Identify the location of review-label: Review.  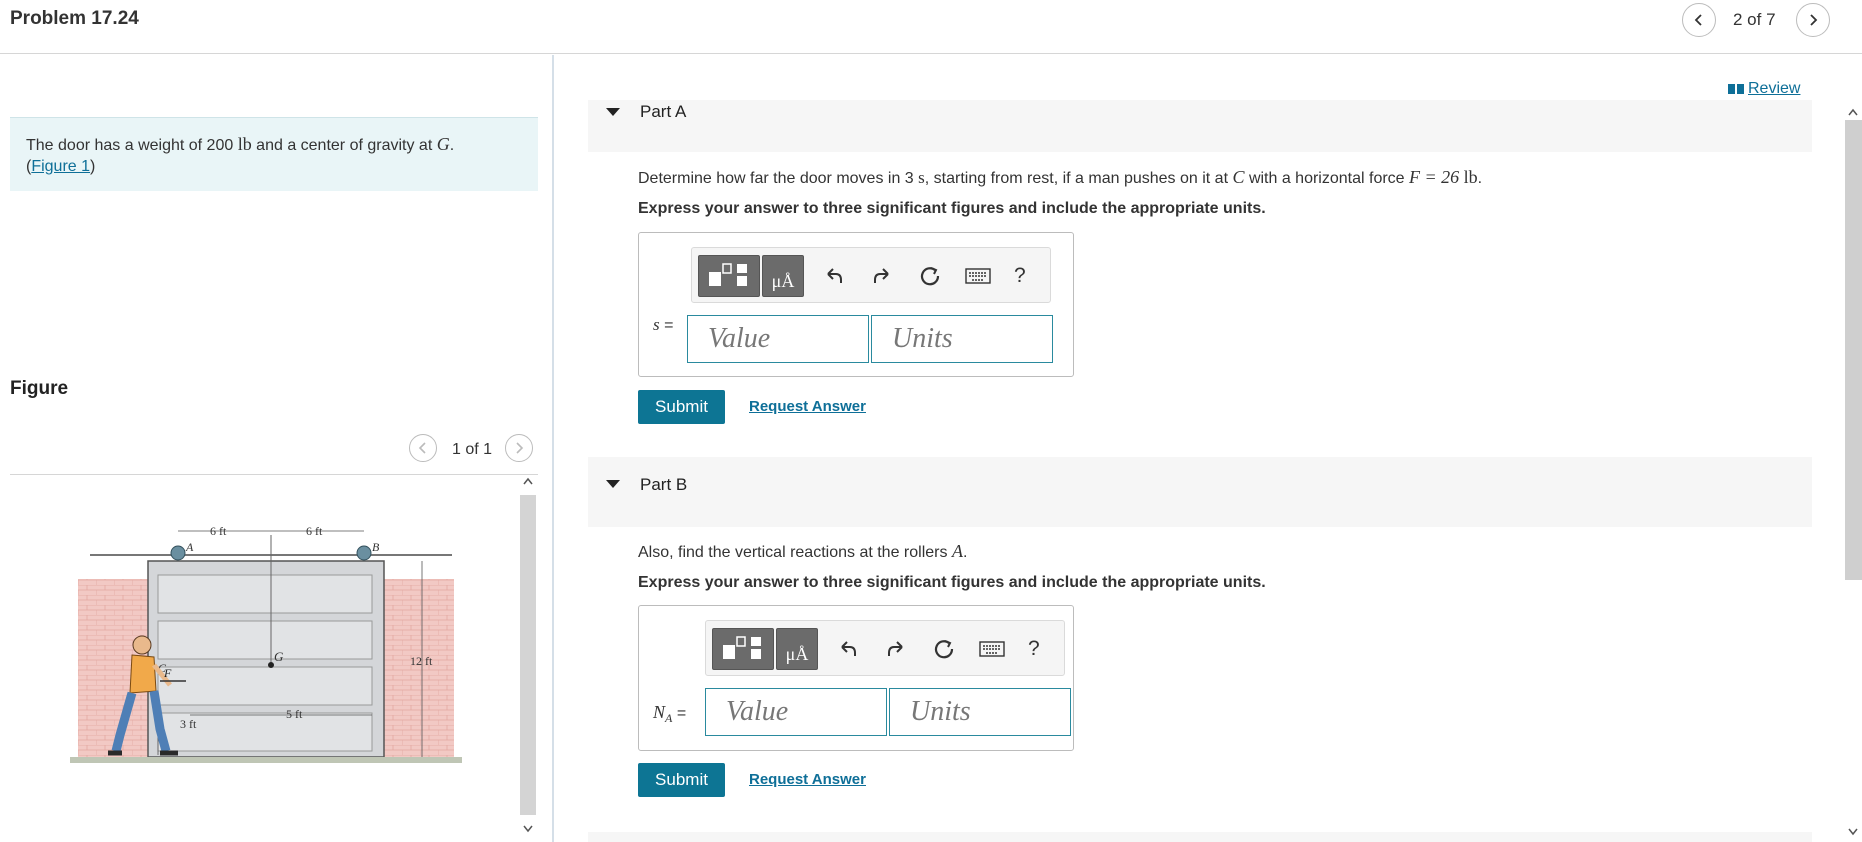
(1774, 88).